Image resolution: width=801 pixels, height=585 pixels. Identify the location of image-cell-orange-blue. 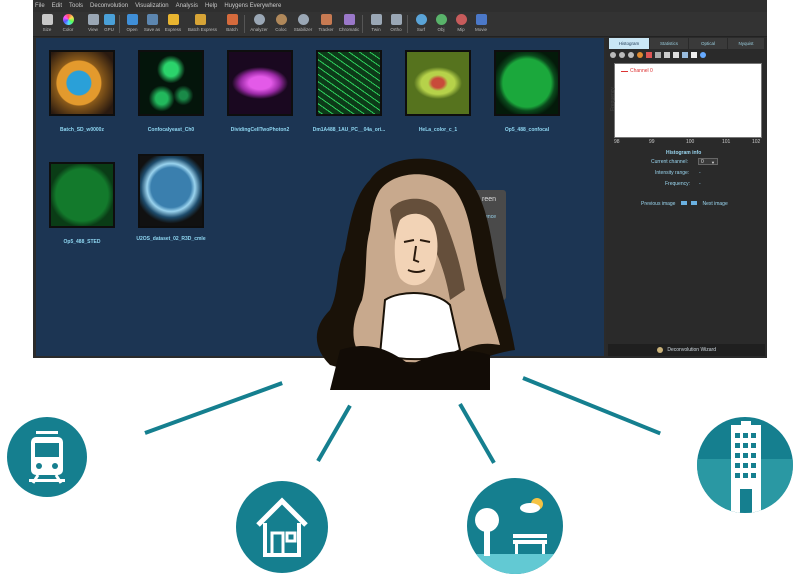
(82, 83).